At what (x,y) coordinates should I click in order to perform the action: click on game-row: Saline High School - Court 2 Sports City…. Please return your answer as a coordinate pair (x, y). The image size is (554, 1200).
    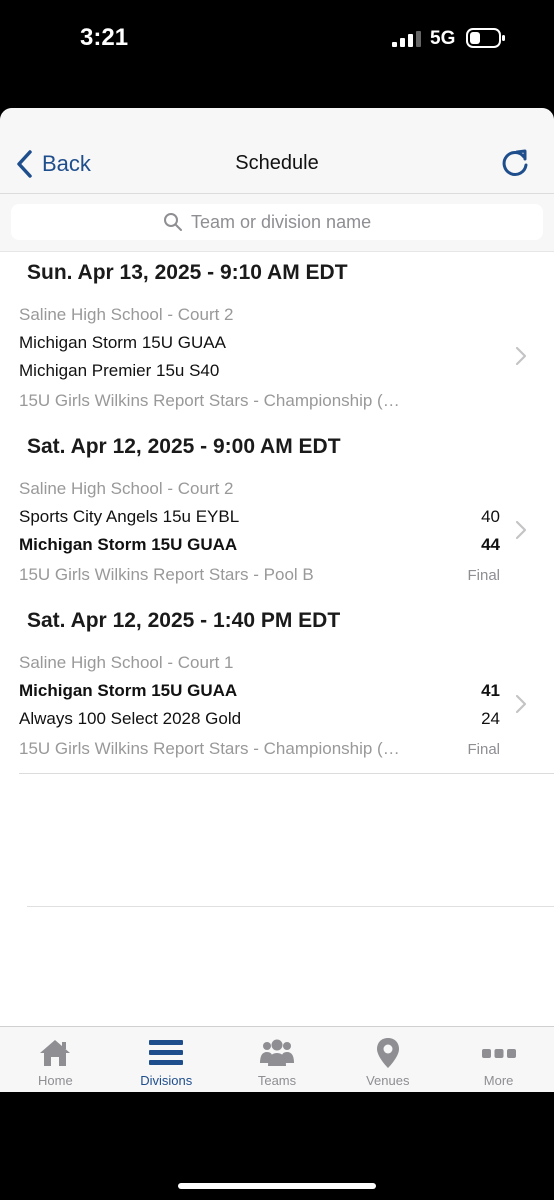
    Looking at the image, I should click on (277, 534).